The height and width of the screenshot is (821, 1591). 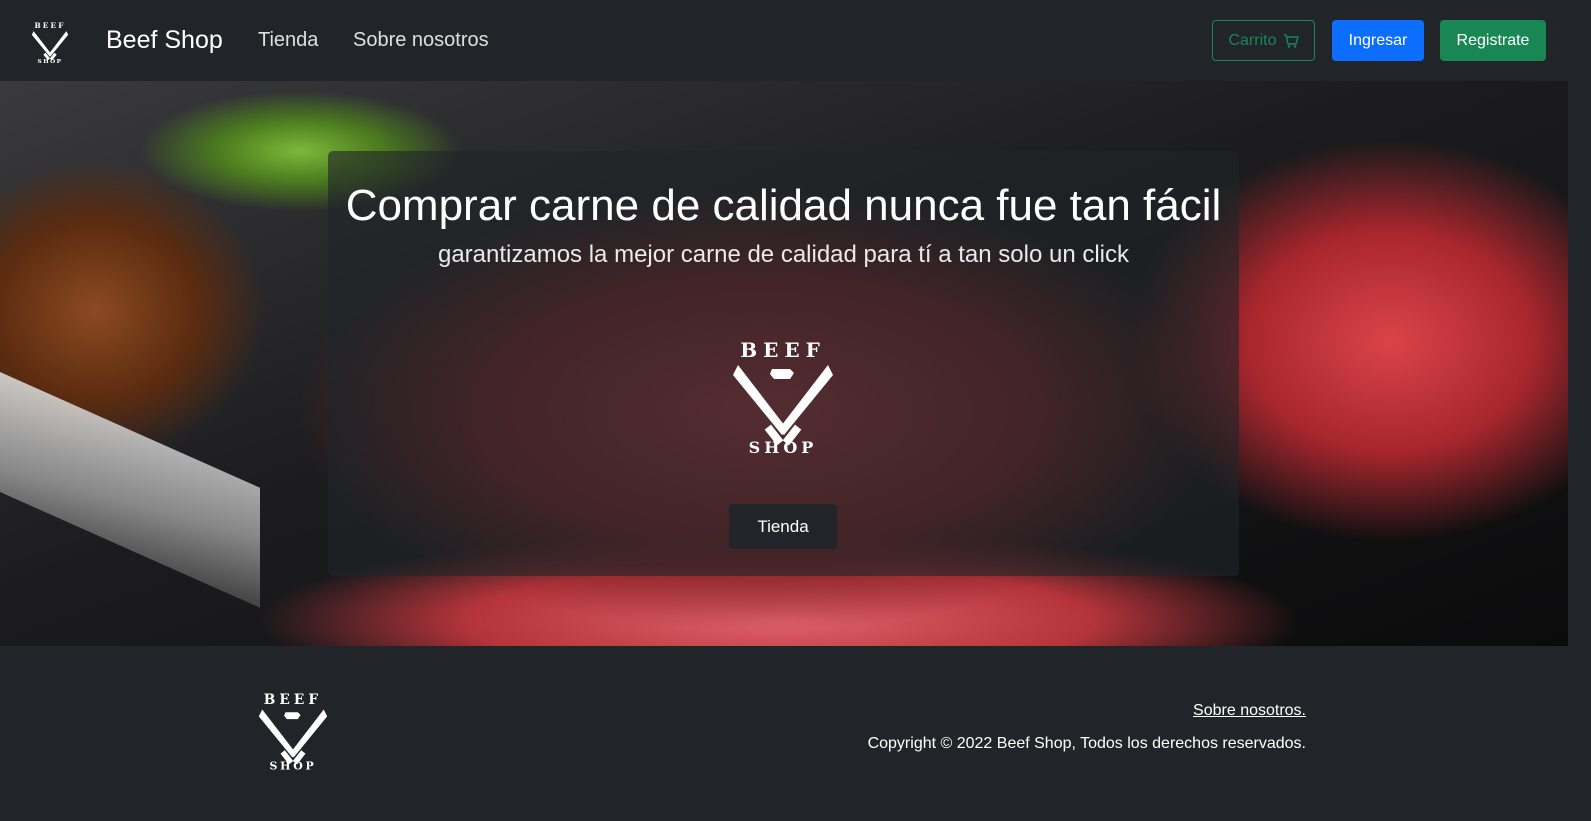 What do you see at coordinates (783, 526) in the screenshot?
I see `hero-tienda-button: Tienda` at bounding box center [783, 526].